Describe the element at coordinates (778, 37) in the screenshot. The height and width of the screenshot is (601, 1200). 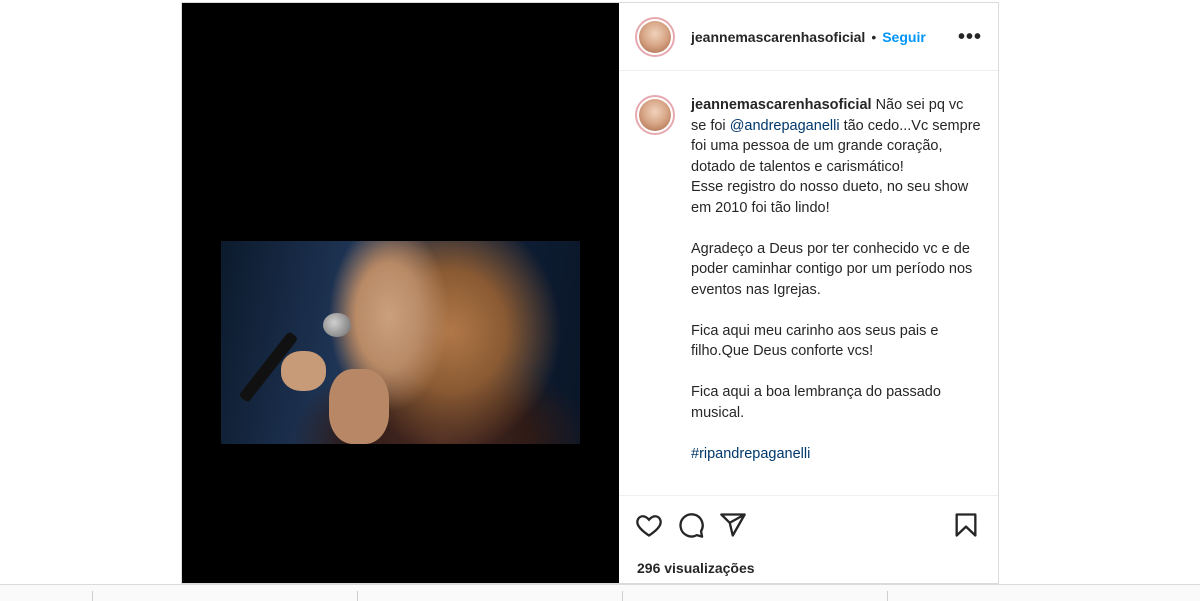
I see `header-username: jeannemascarenhasoficial` at that location.